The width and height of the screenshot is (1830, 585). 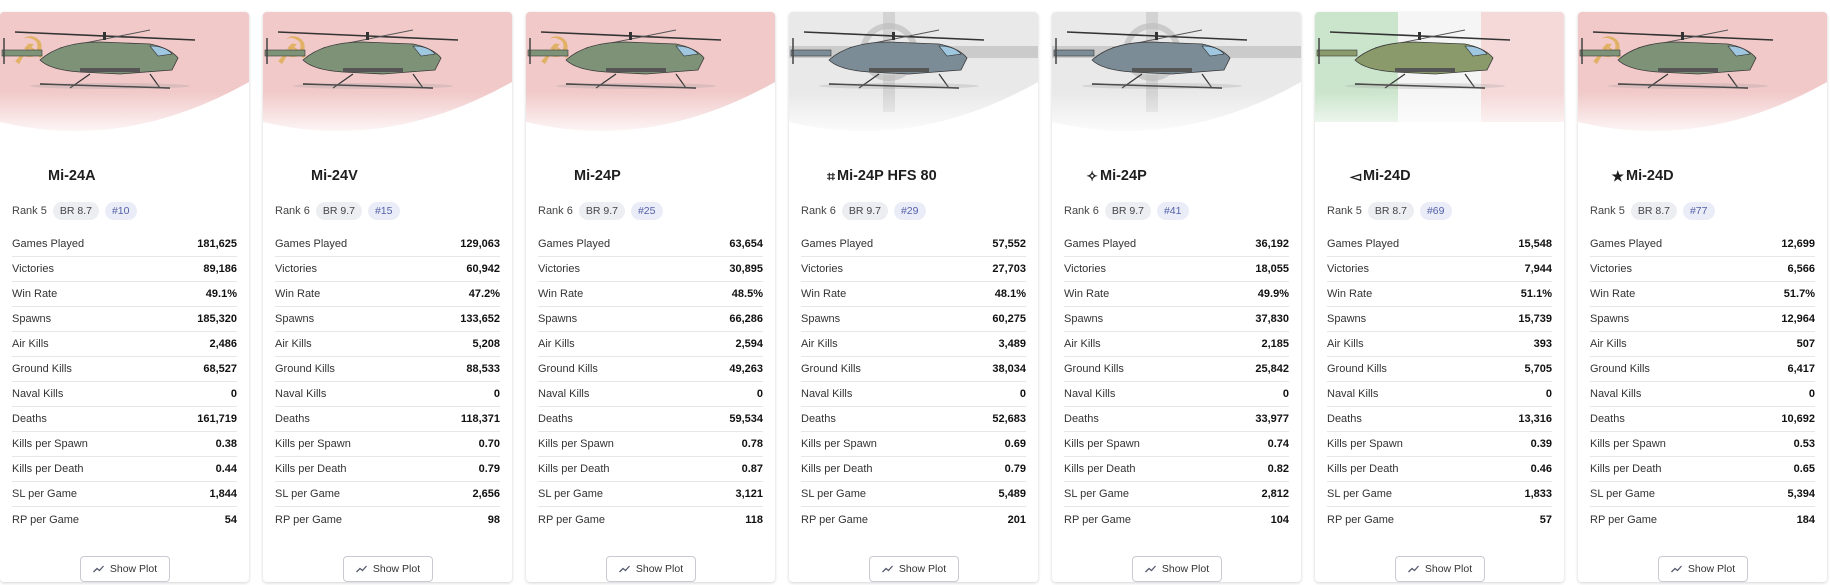 What do you see at coordinates (1439, 244) in the screenshot?
I see `stat-row: Games Played 15,548` at bounding box center [1439, 244].